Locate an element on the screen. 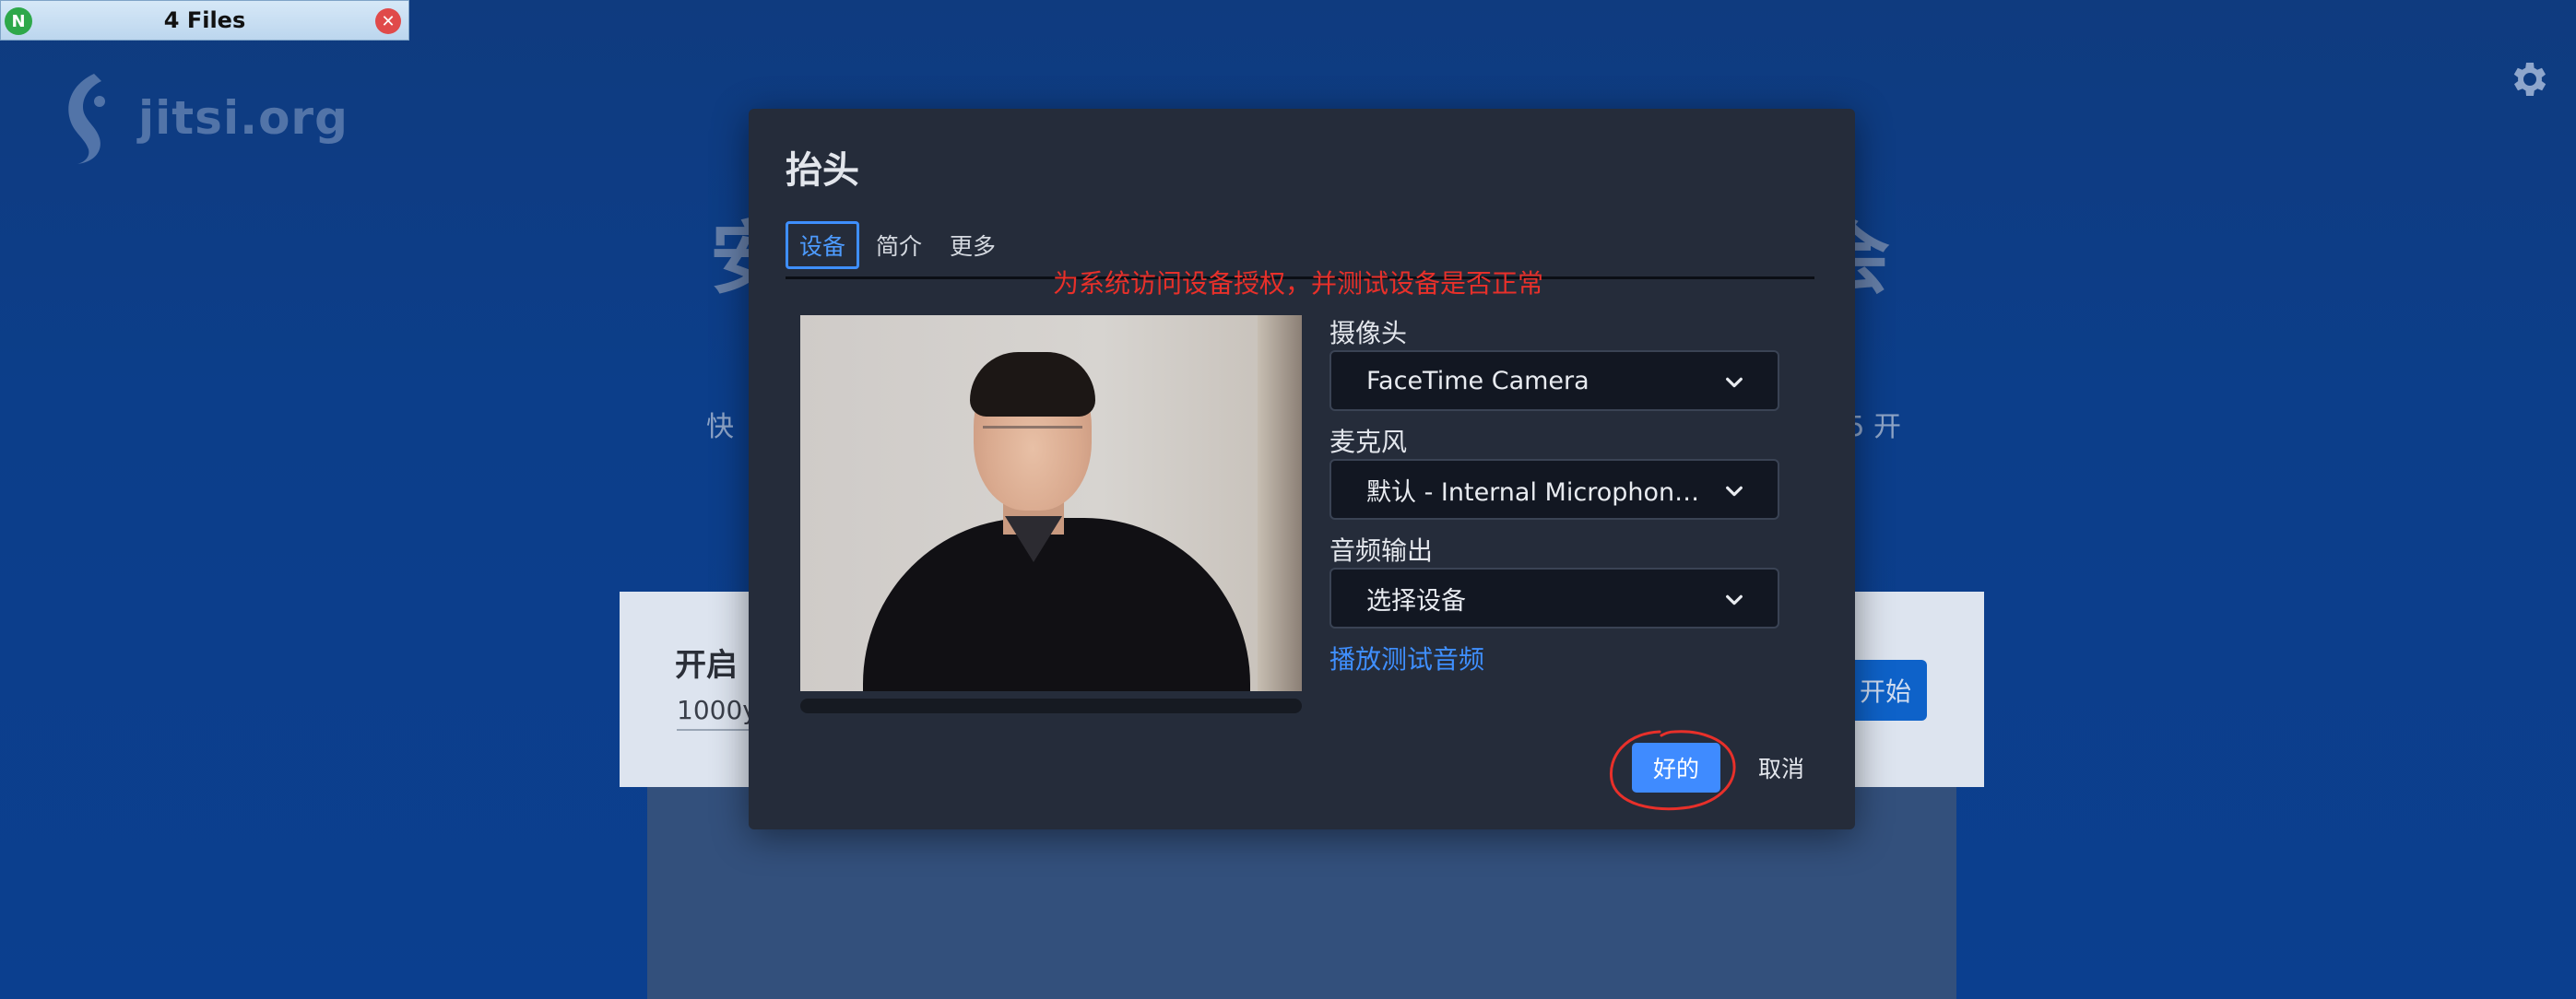 The width and height of the screenshot is (2576, 999). audio-output-select-value: 选择设备 is located at coordinates (1416, 601).